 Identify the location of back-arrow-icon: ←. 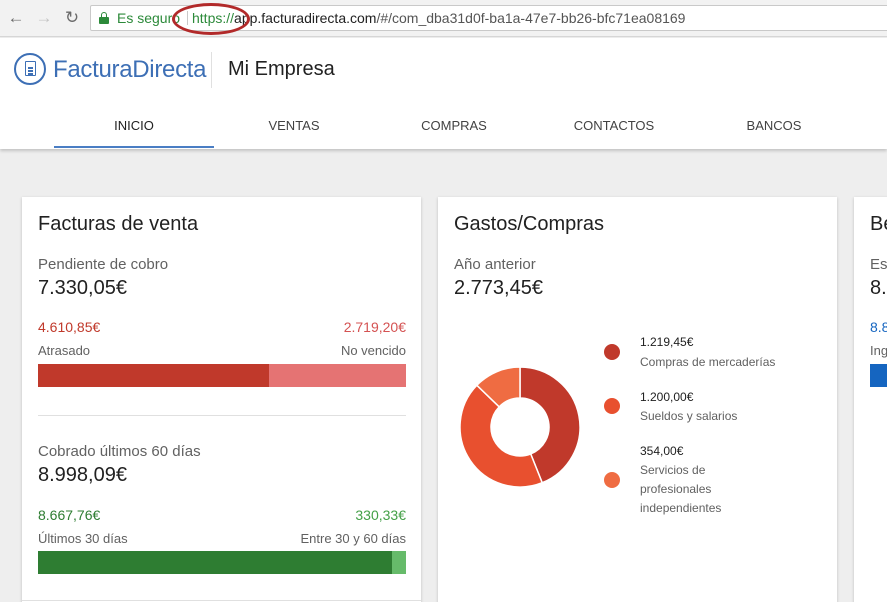
(16, 18).